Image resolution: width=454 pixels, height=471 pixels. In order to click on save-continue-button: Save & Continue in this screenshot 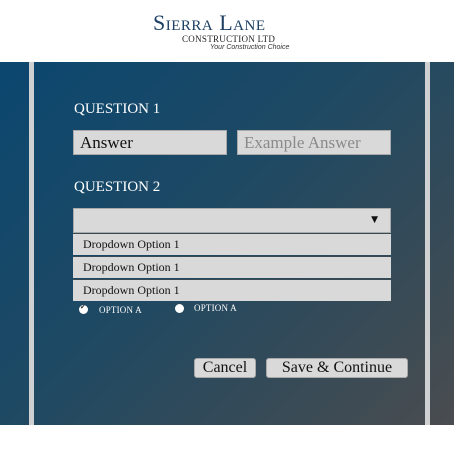, I will do `click(337, 368)`.